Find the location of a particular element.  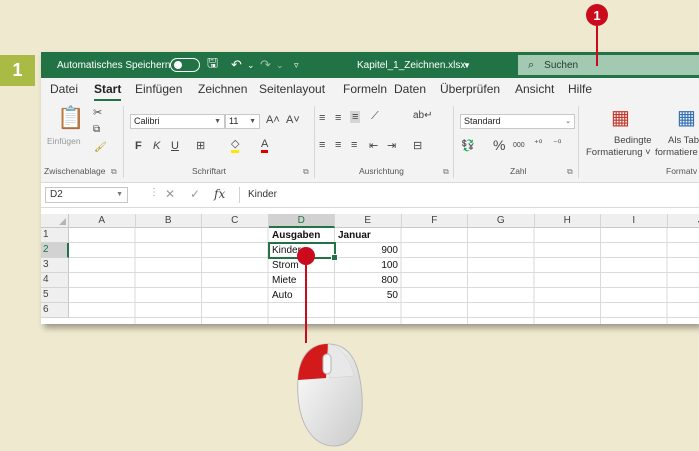

cut-icon: ✂ is located at coordinates (97, 112).